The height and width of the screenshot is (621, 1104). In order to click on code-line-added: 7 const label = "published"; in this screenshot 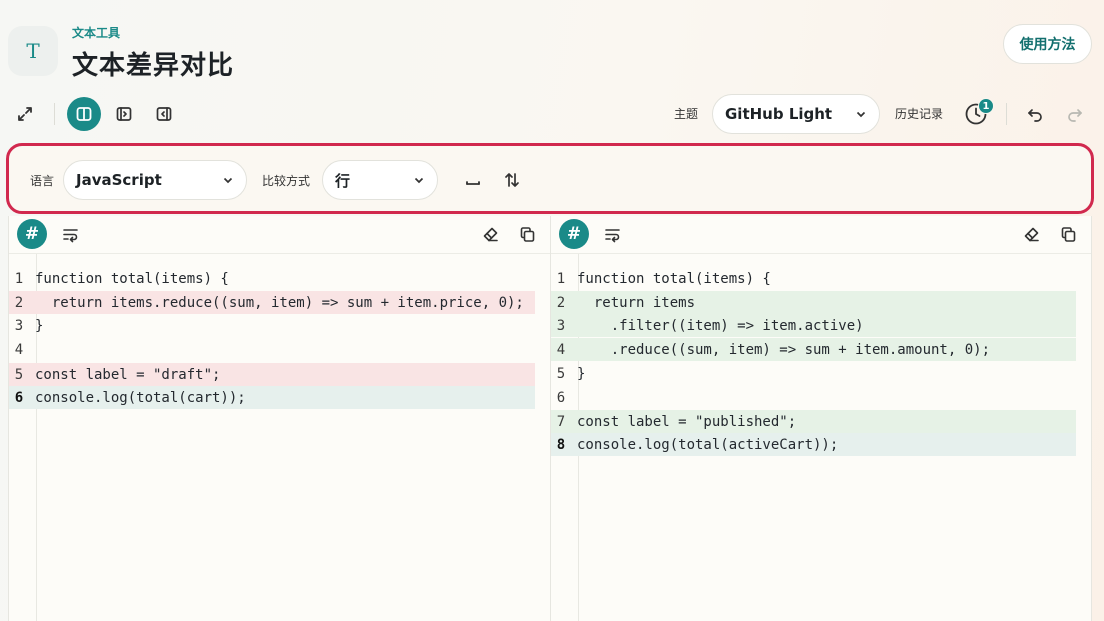, I will do `click(813, 421)`.